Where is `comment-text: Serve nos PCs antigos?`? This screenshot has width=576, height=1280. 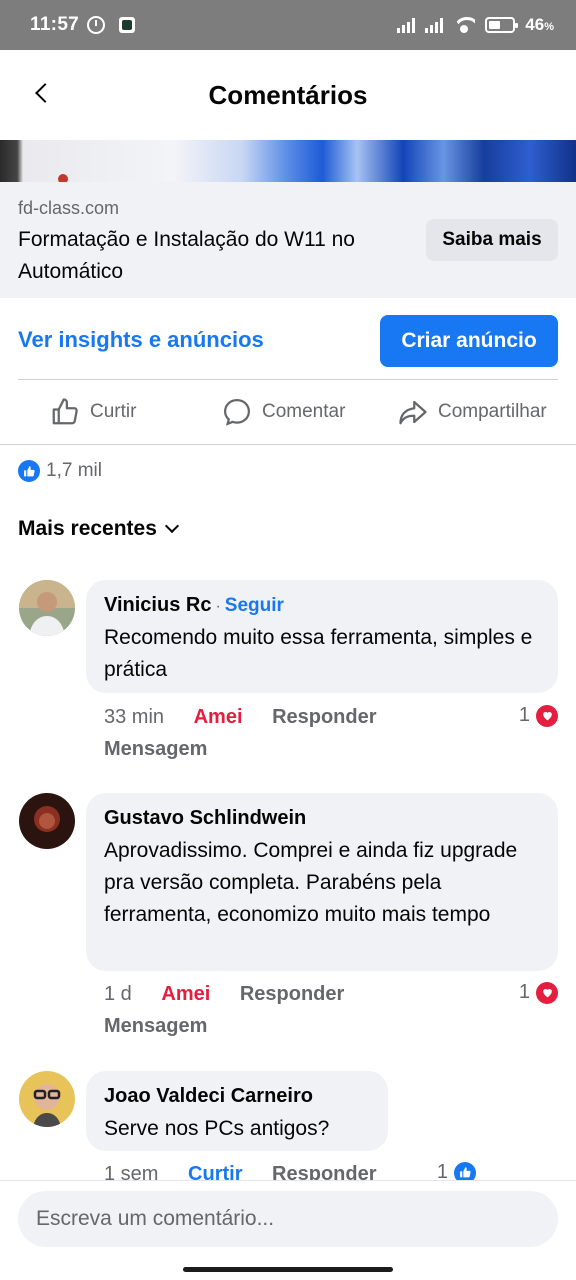
comment-text: Serve nos PCs antigos? is located at coordinates (217, 1128).